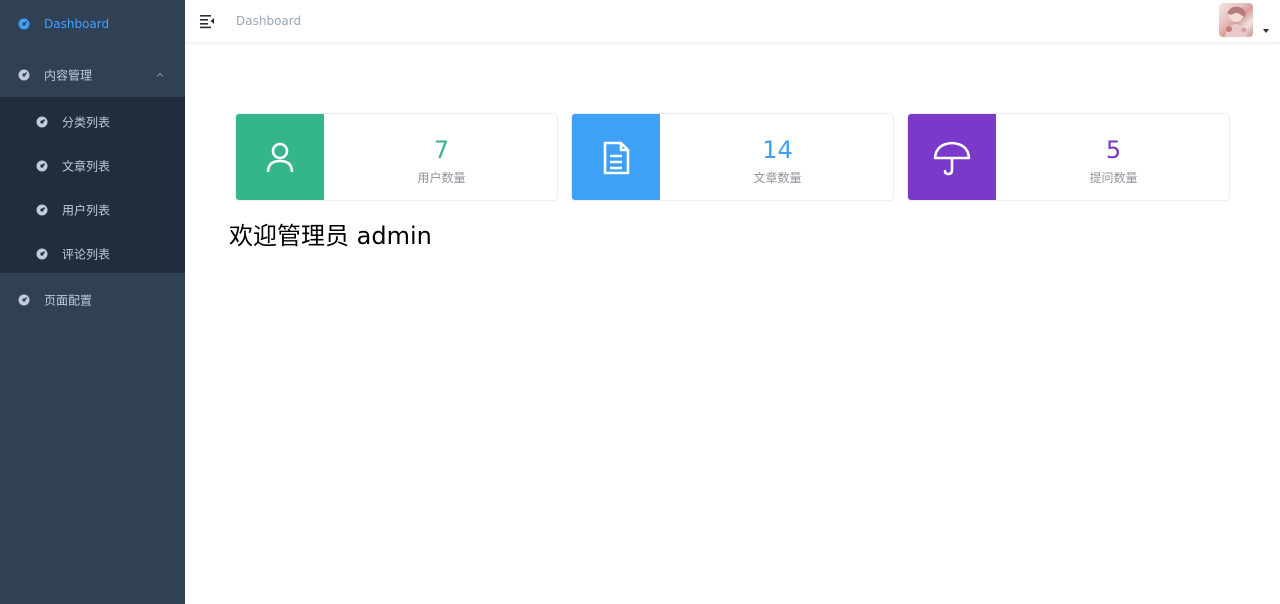 The height and width of the screenshot is (604, 1280). I want to click on sidebar-item-label: 用户列表, so click(86, 210).